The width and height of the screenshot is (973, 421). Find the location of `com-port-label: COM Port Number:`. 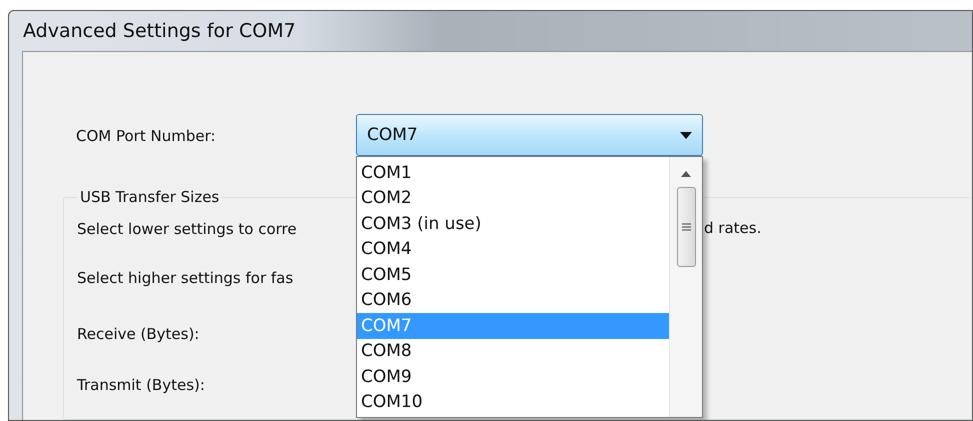

com-port-label: COM Port Number: is located at coordinates (146, 135).